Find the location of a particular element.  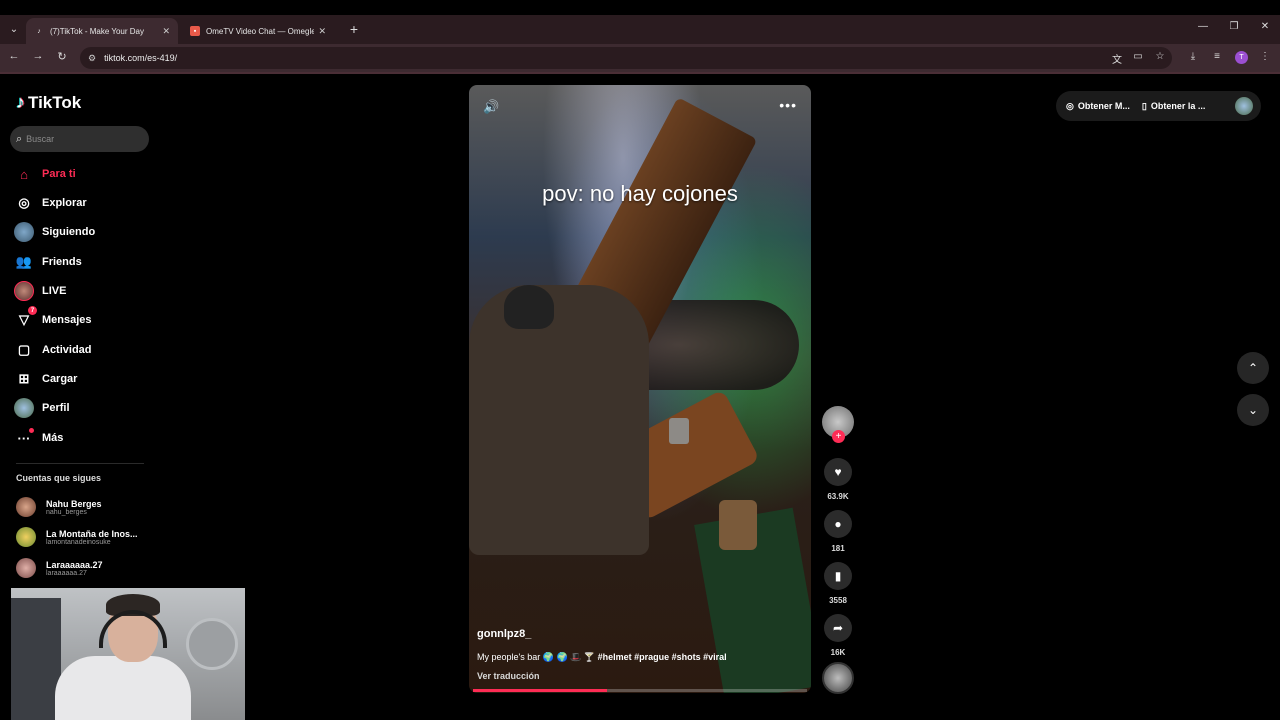

webcam-person-shirt is located at coordinates (123, 688).